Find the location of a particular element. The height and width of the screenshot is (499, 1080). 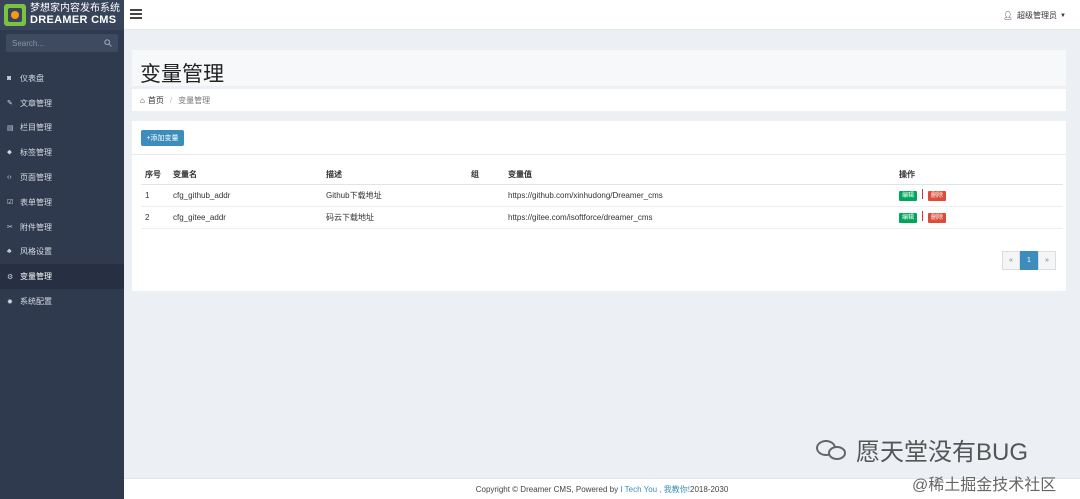

edit-icon: ✎ is located at coordinates (10, 104).